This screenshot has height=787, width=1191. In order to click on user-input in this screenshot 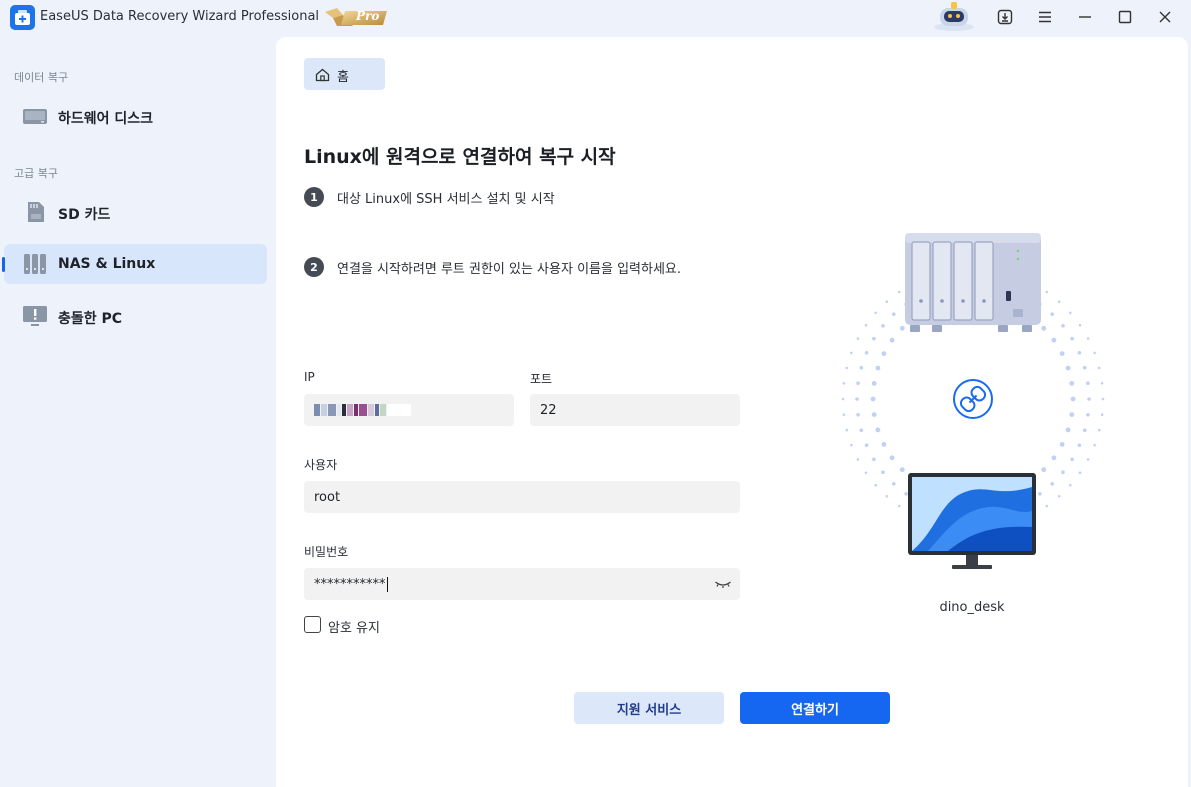, I will do `click(527, 497)`.